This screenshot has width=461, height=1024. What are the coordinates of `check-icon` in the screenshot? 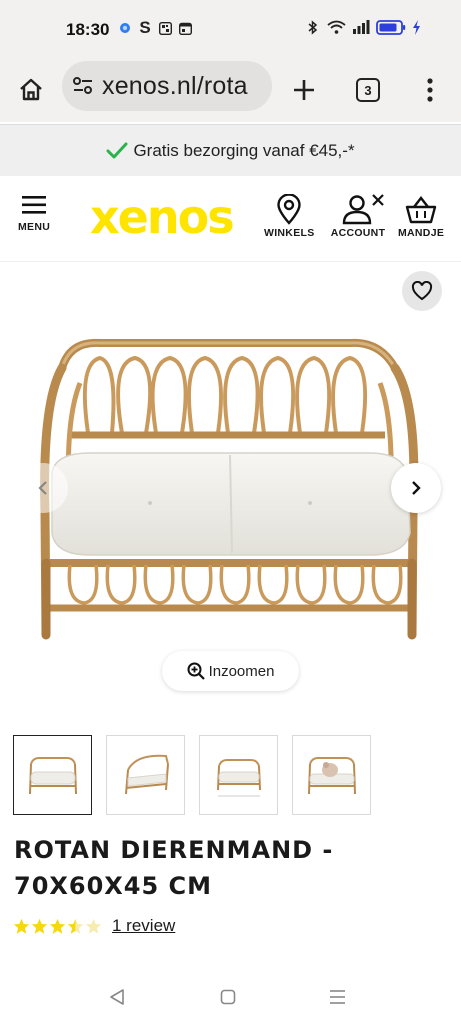 It's located at (117, 150).